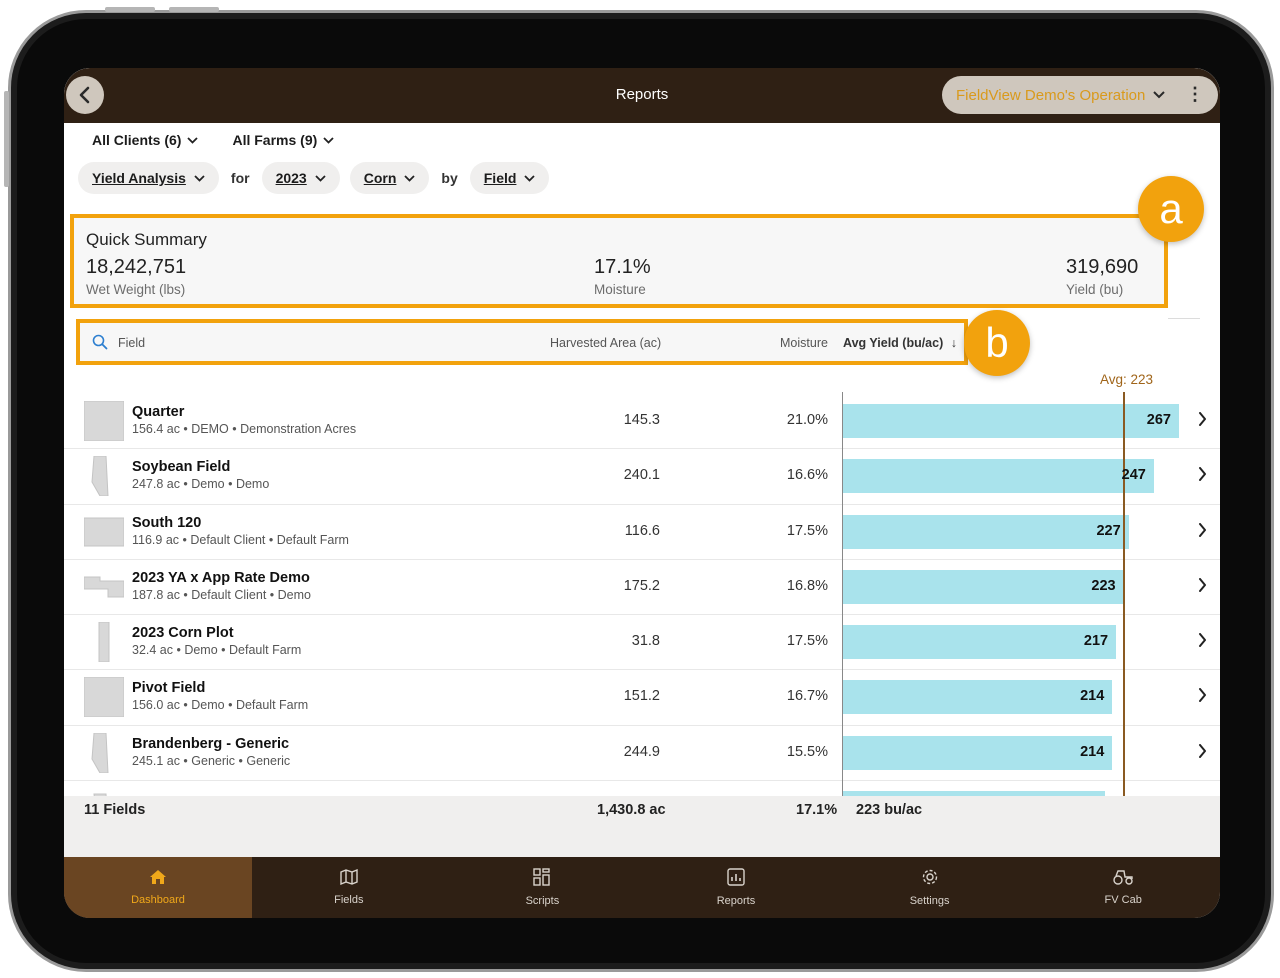  What do you see at coordinates (804, 343) in the screenshot?
I see `col-moisture: Moisture` at bounding box center [804, 343].